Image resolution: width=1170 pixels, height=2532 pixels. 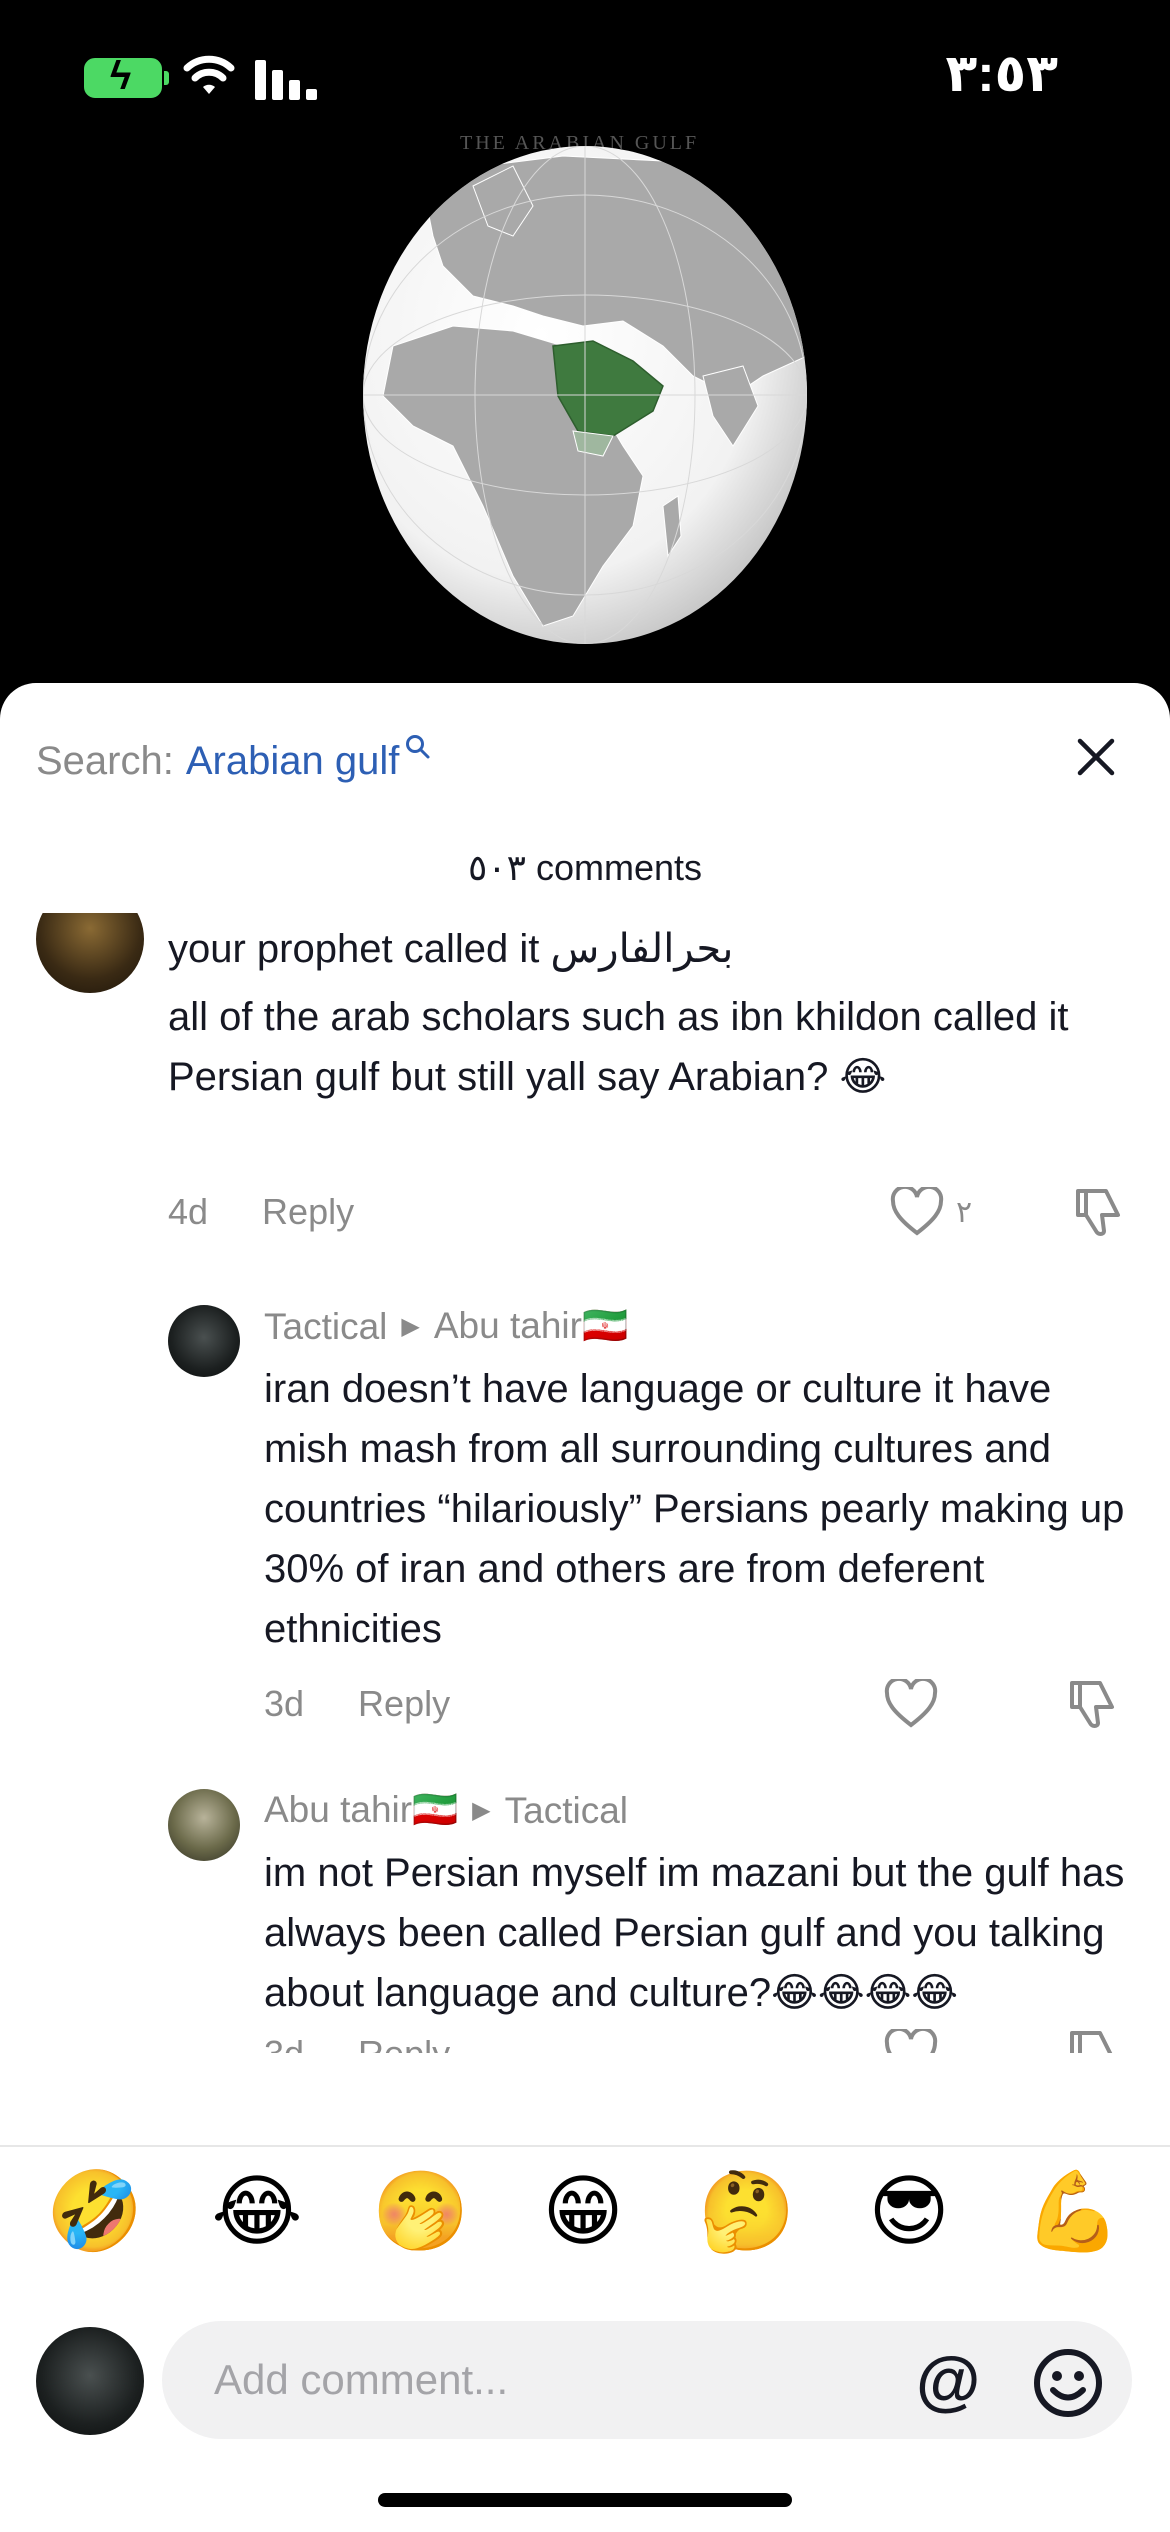 What do you see at coordinates (964, 1212) in the screenshot?
I see `like-count: ٢` at bounding box center [964, 1212].